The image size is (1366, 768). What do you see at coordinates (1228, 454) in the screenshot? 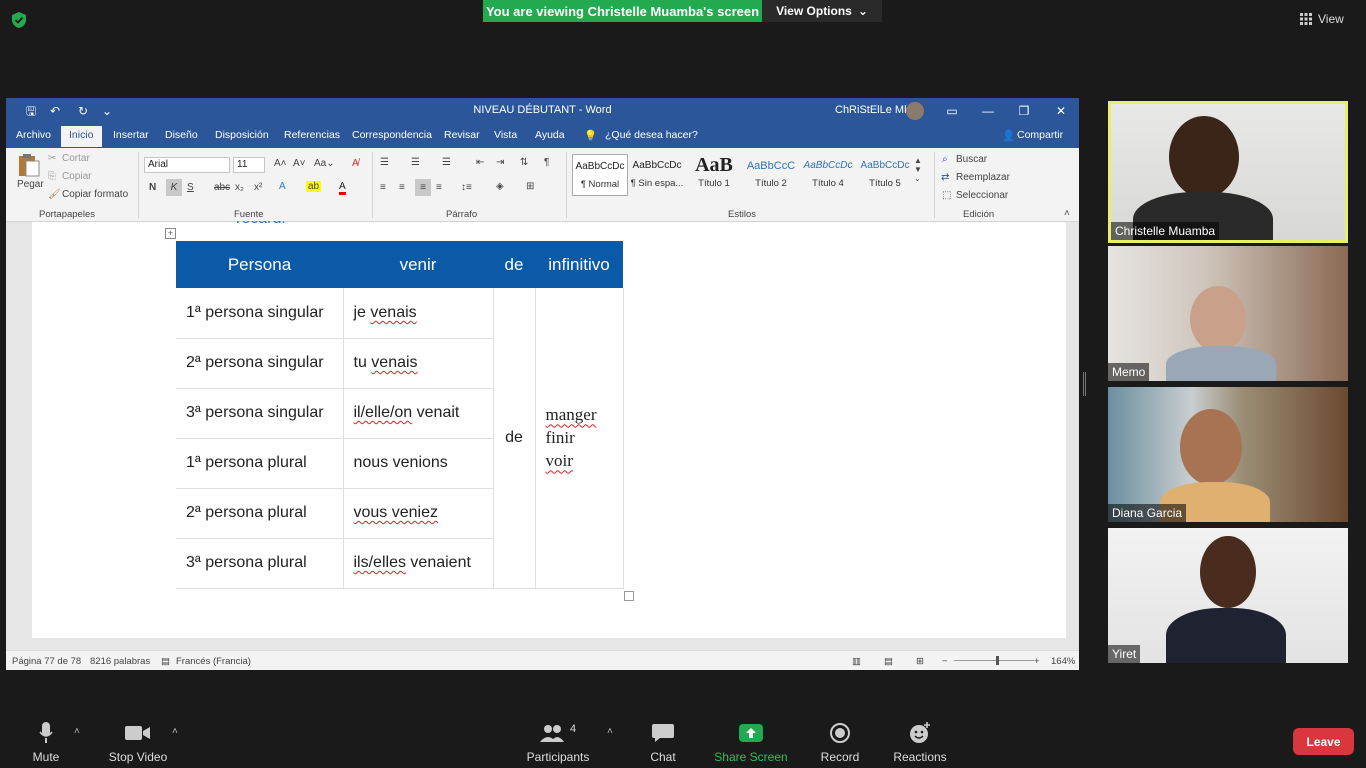
I see `video-tile-diana: Diana Garcia` at bounding box center [1228, 454].